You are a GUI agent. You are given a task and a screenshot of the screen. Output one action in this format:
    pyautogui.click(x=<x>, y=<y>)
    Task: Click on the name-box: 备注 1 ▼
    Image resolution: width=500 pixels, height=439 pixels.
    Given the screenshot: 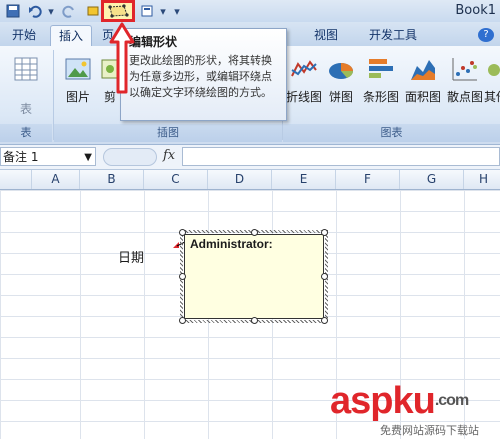 What is the action you would take?
    pyautogui.click(x=48, y=156)
    